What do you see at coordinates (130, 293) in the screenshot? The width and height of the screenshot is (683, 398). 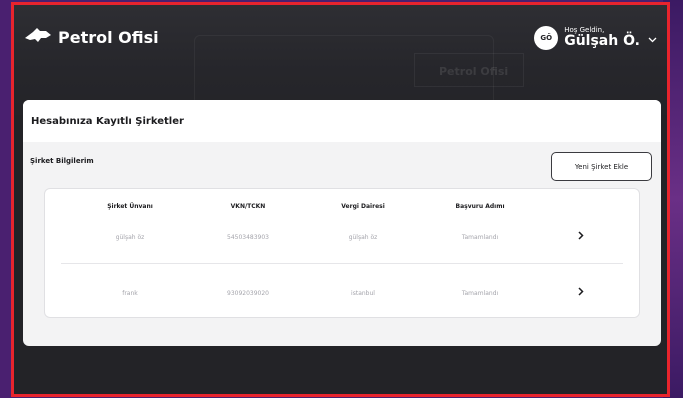 I see `company-name-cell: frank` at bounding box center [130, 293].